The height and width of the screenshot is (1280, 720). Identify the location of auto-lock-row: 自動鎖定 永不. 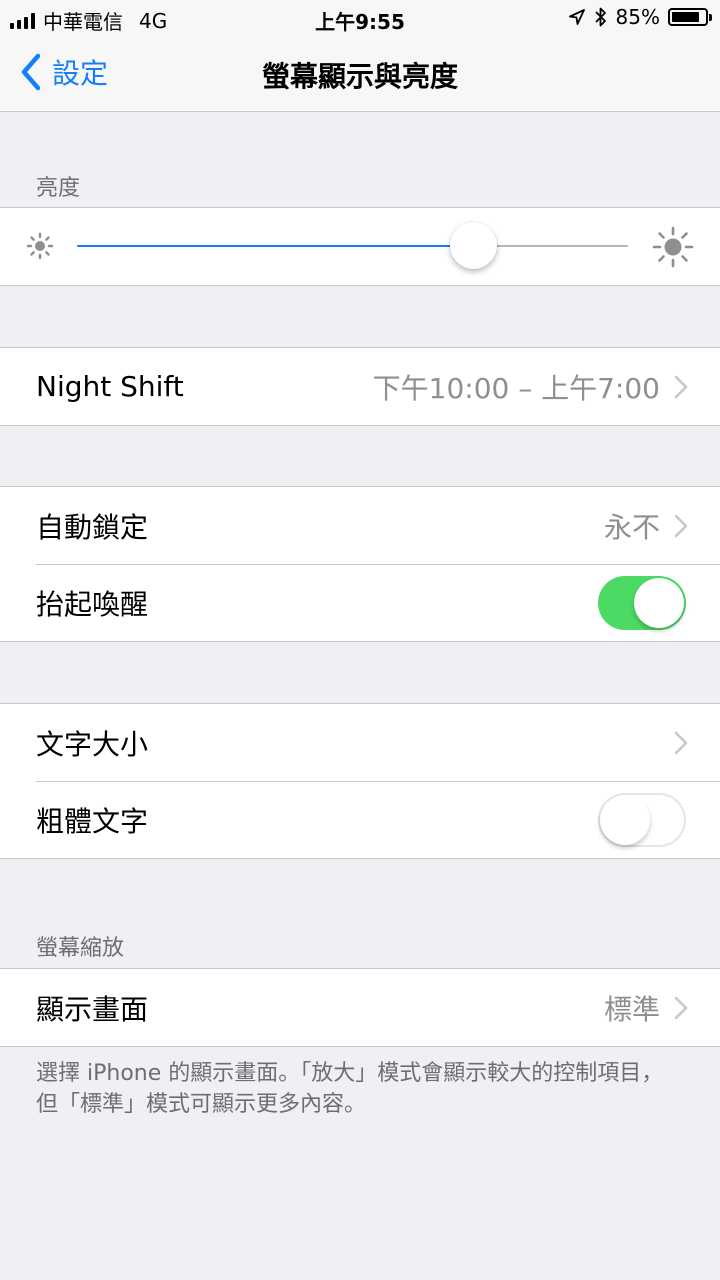
(360, 525).